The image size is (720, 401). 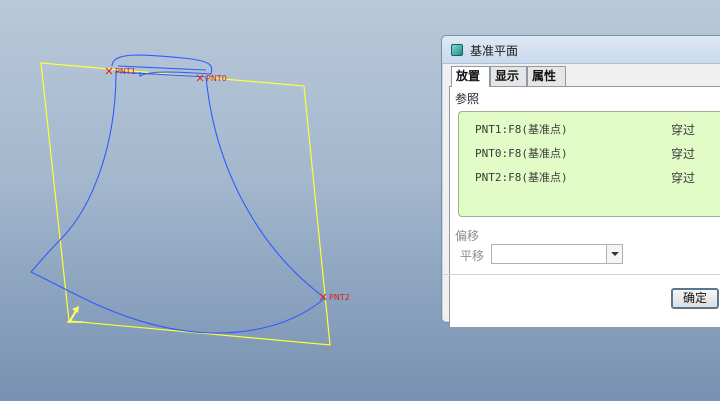 I want to click on datum-point-pnt1: PNT1, so click(x=120, y=71).